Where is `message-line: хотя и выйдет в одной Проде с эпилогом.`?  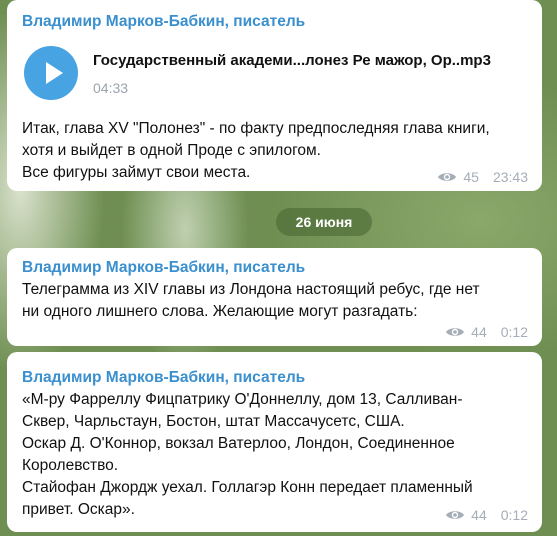
message-line: хотя и выйдет в одной Проде с эпилогом. is located at coordinates (171, 150).